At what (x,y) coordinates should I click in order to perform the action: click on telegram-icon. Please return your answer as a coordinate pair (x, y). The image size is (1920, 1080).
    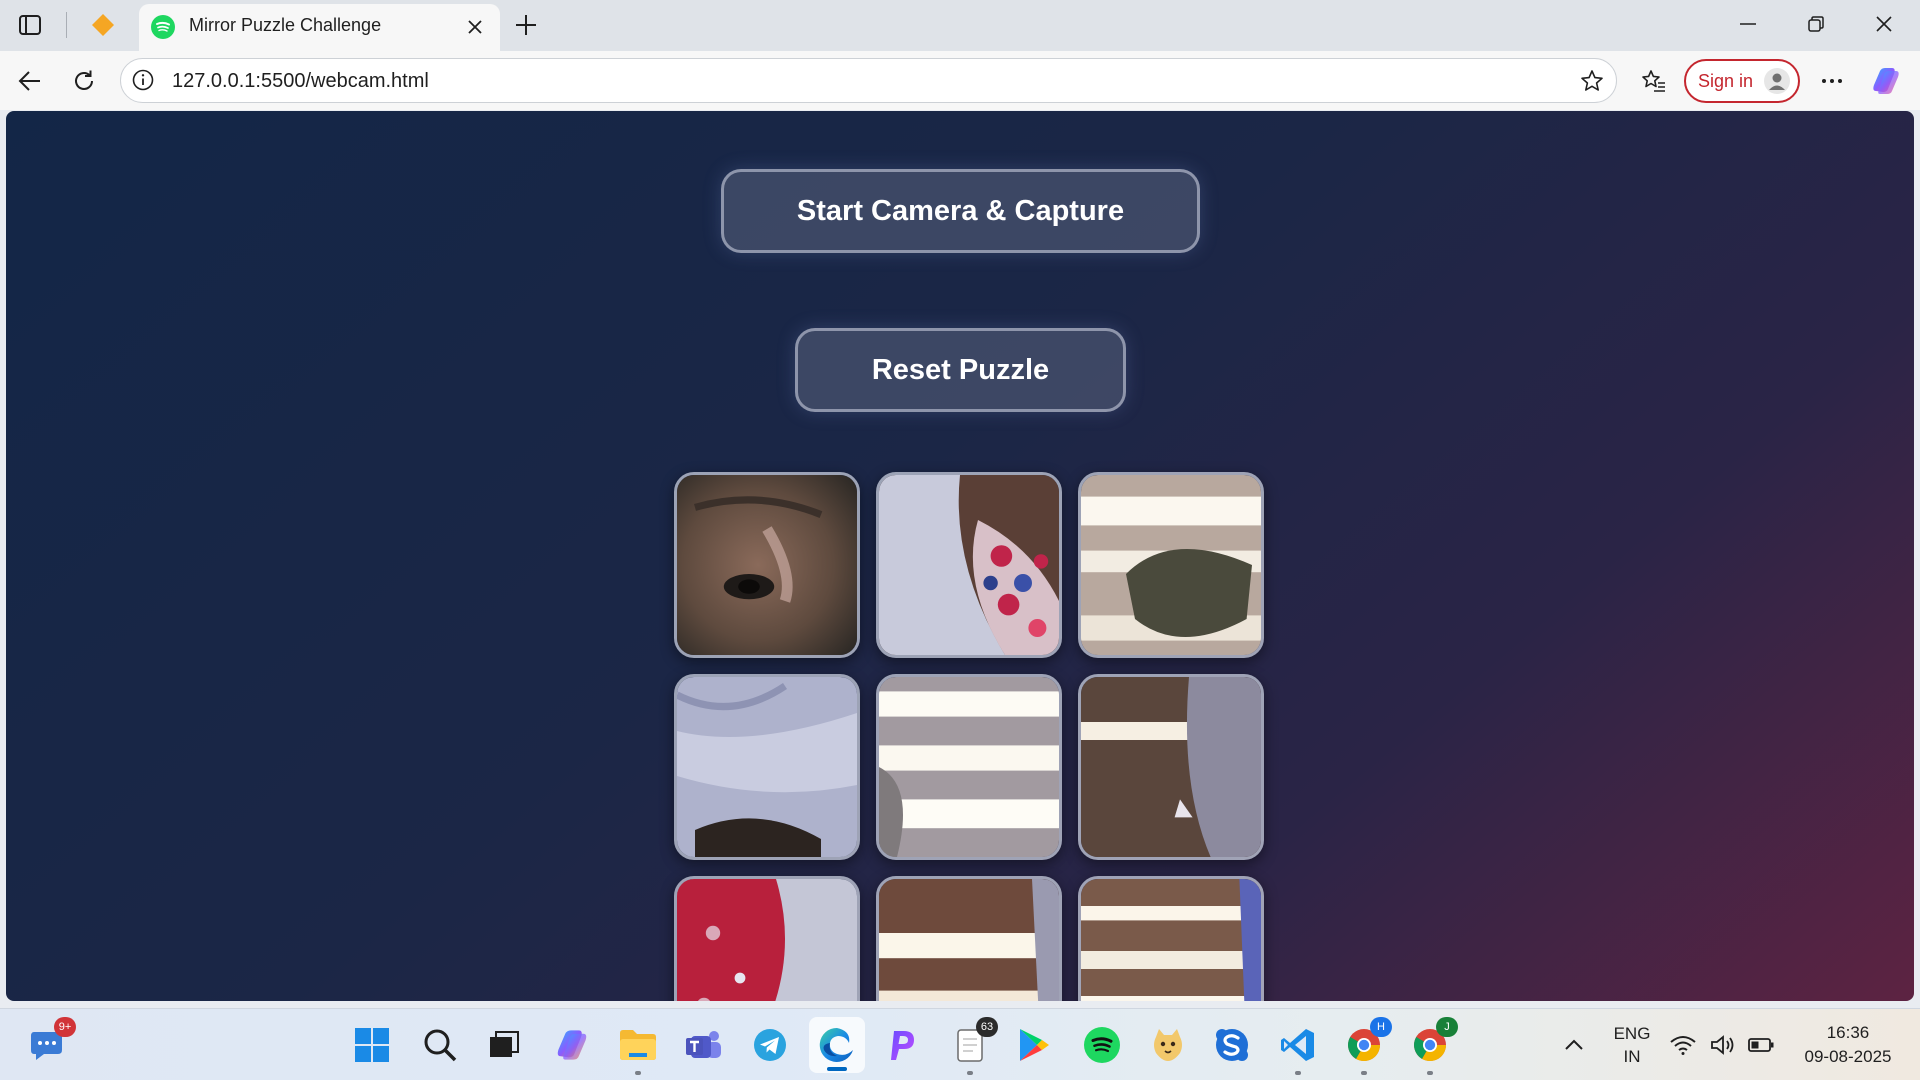
    Looking at the image, I should click on (770, 1045).